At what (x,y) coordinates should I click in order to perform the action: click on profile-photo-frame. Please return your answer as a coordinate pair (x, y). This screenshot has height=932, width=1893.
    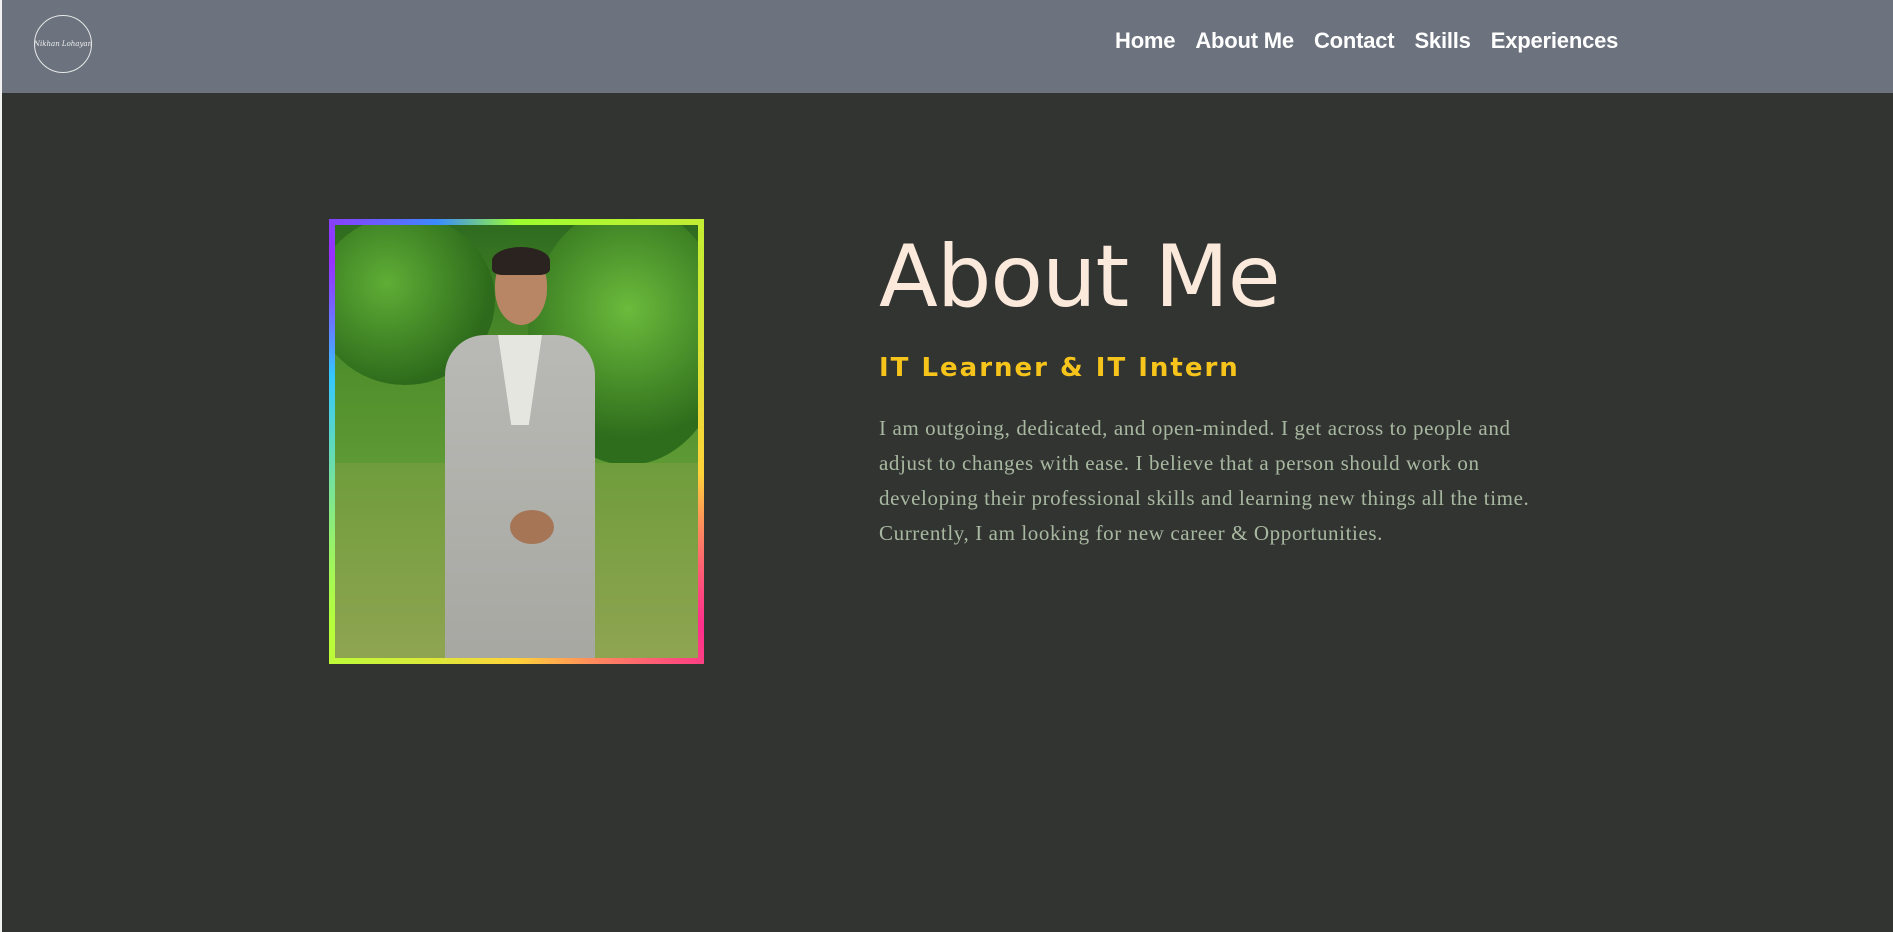
    Looking at the image, I should click on (516, 441).